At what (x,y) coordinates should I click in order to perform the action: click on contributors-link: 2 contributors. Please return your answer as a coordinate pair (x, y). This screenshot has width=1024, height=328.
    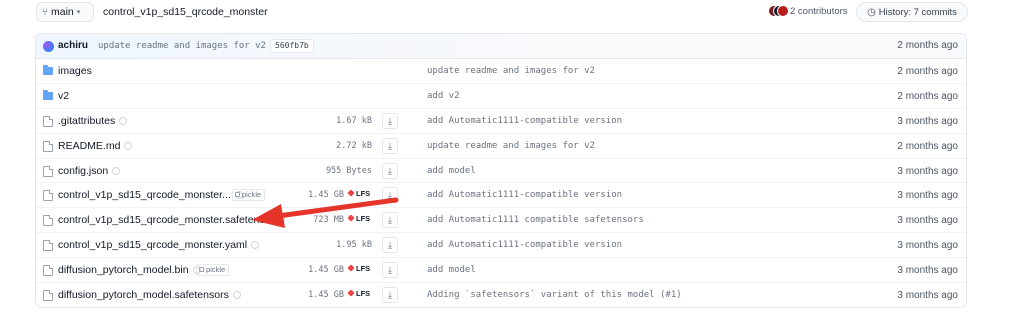
    Looking at the image, I should click on (808, 11).